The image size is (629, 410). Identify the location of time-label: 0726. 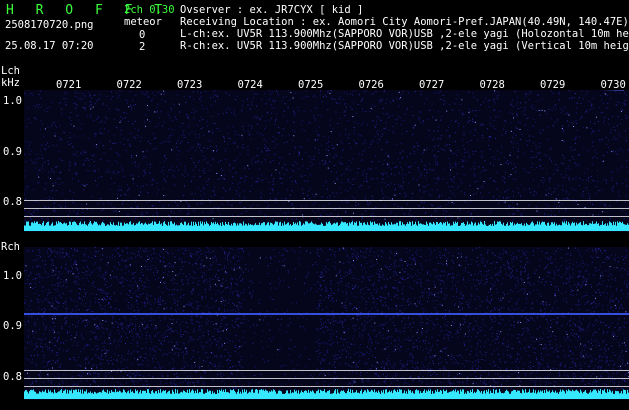
(371, 85).